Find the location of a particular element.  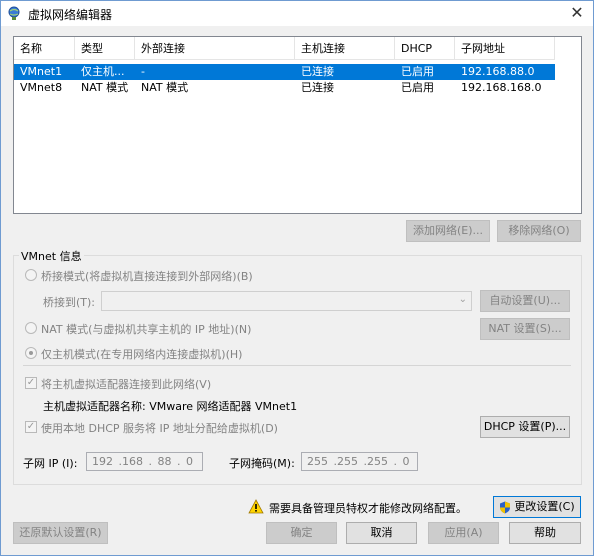

cell-type: NAT 模式 is located at coordinates (105, 87).